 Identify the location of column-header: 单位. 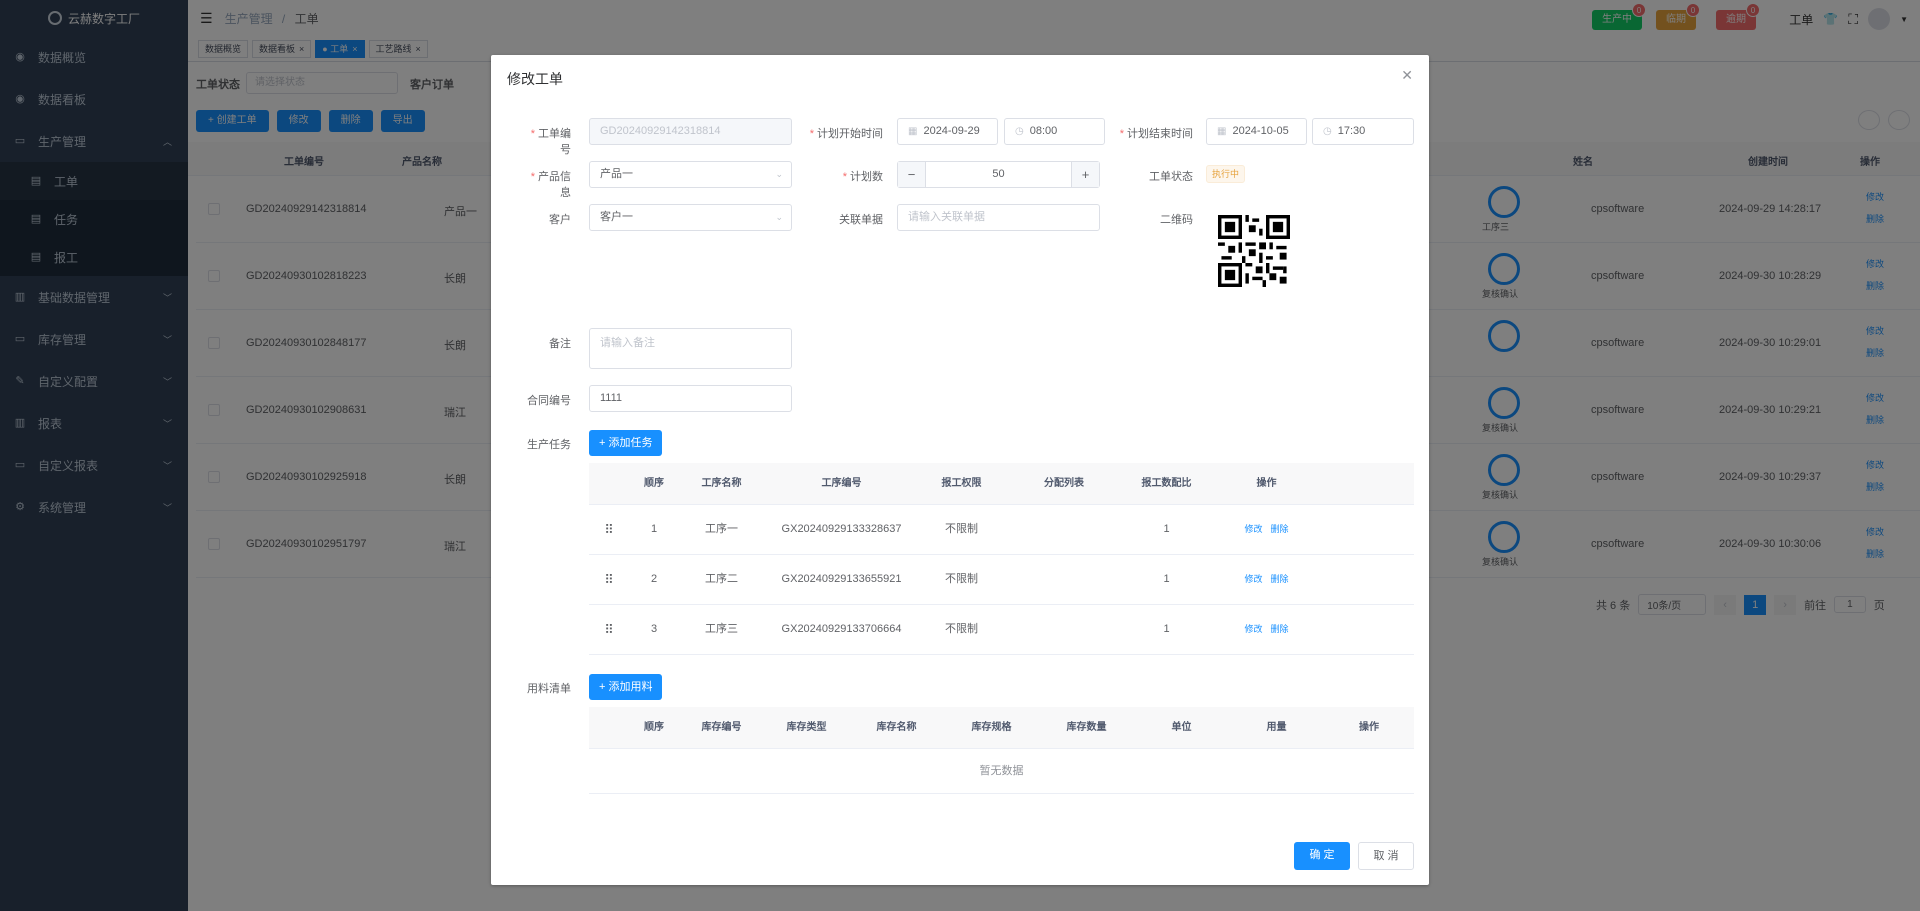
(1181, 727).